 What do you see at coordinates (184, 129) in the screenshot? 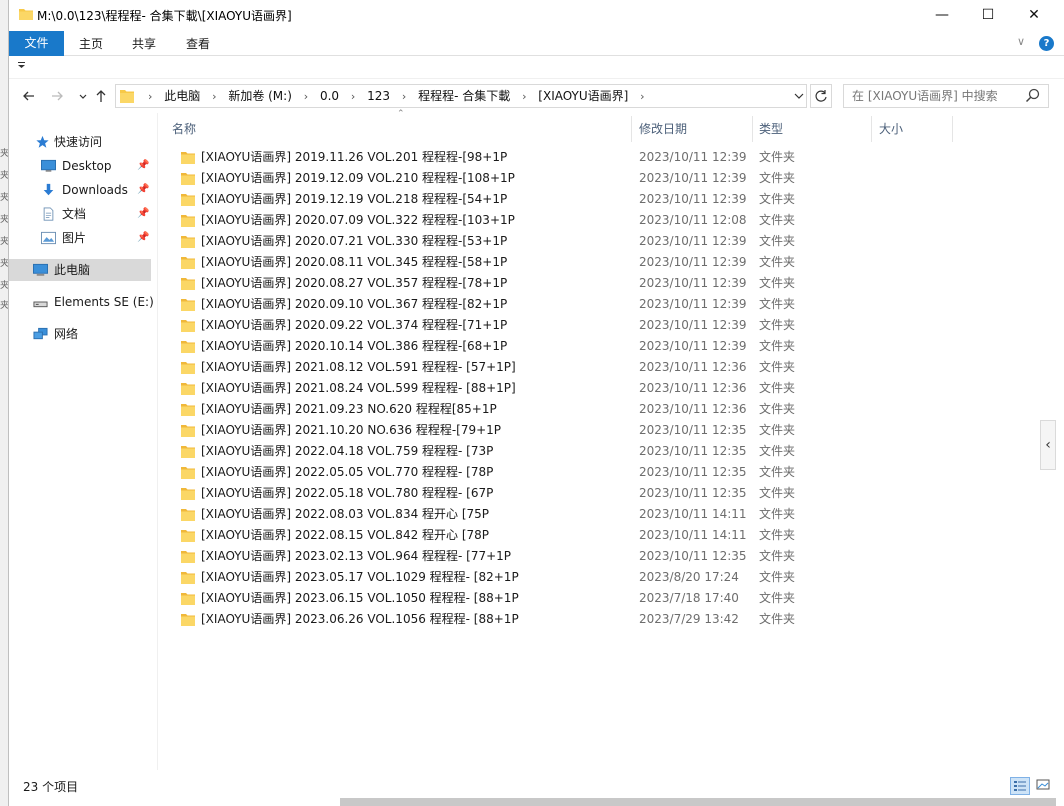
I see `column-header-name: 名称` at bounding box center [184, 129].